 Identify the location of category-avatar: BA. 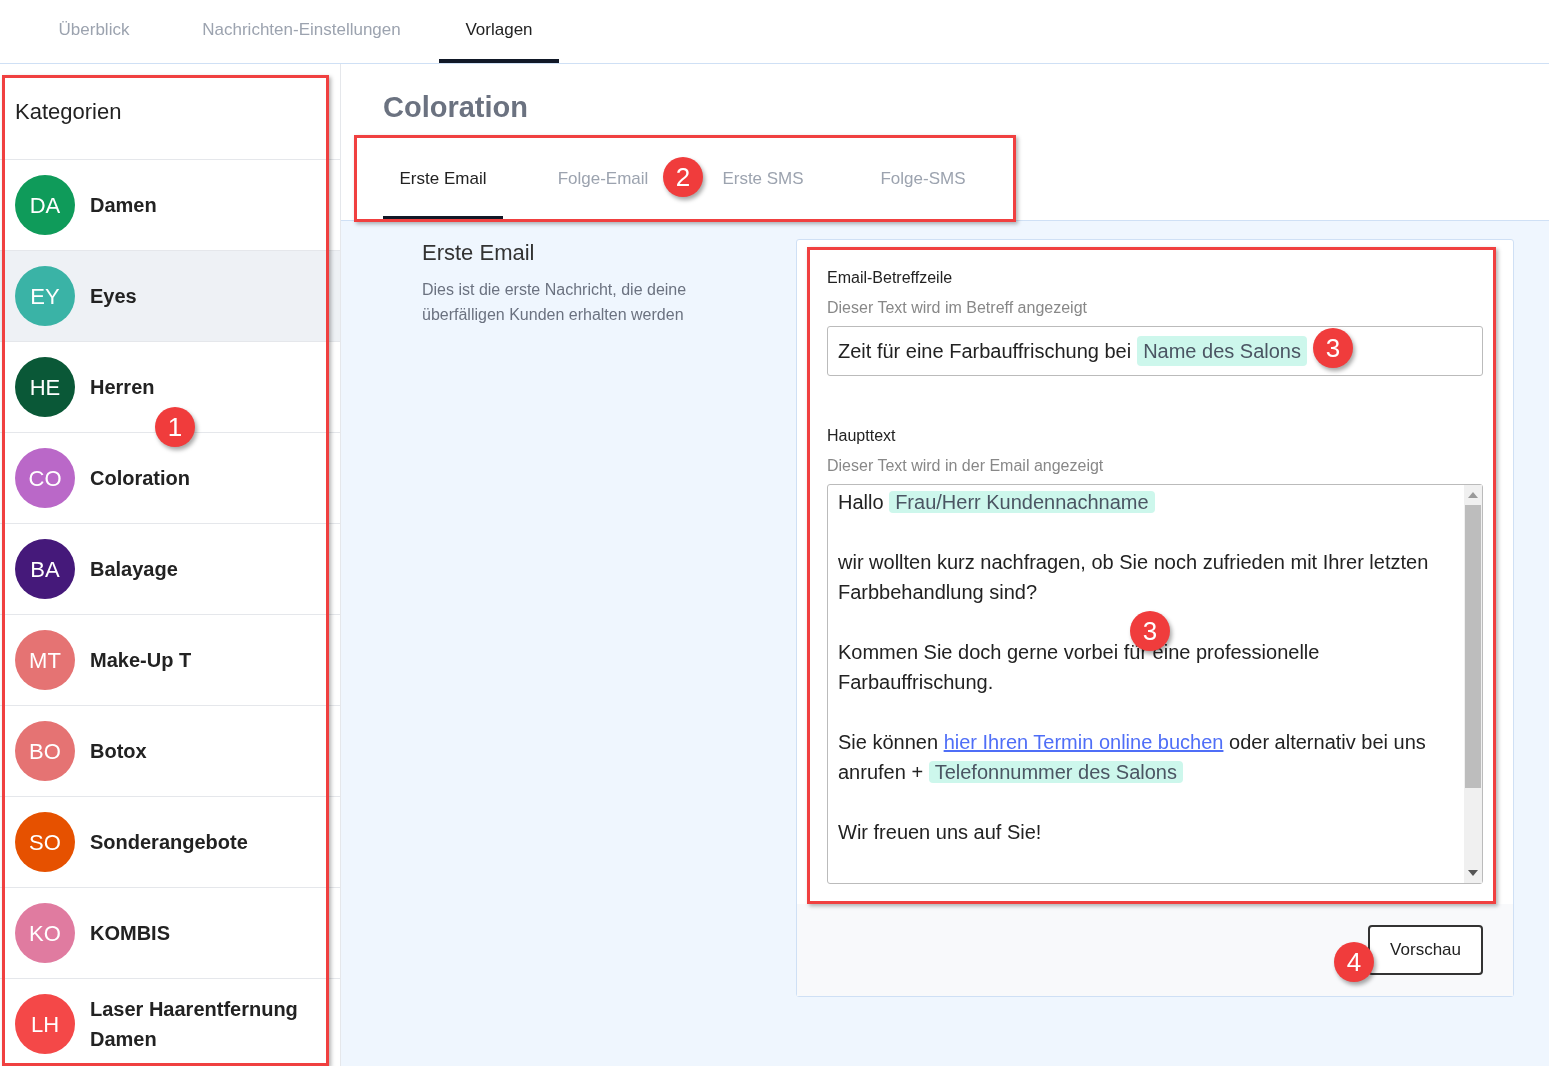
(45, 569).